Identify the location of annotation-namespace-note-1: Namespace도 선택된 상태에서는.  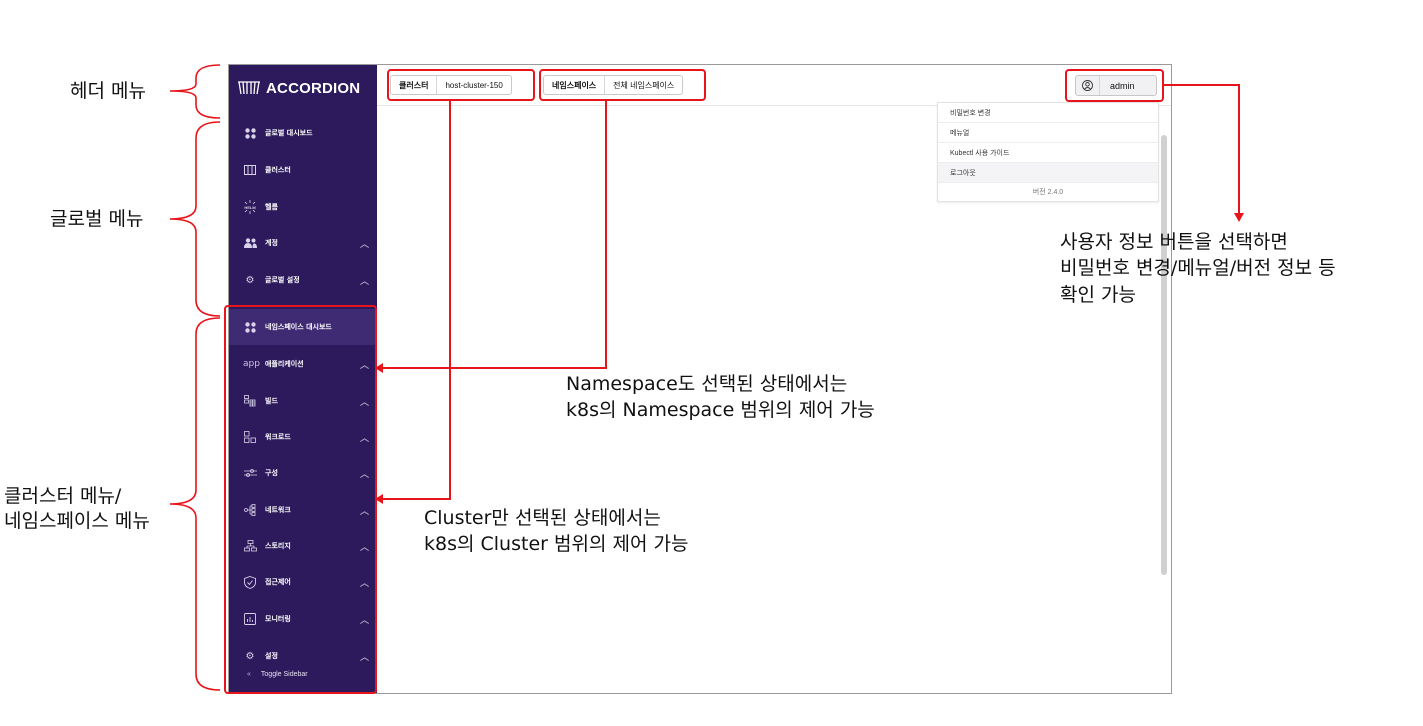
(707, 384).